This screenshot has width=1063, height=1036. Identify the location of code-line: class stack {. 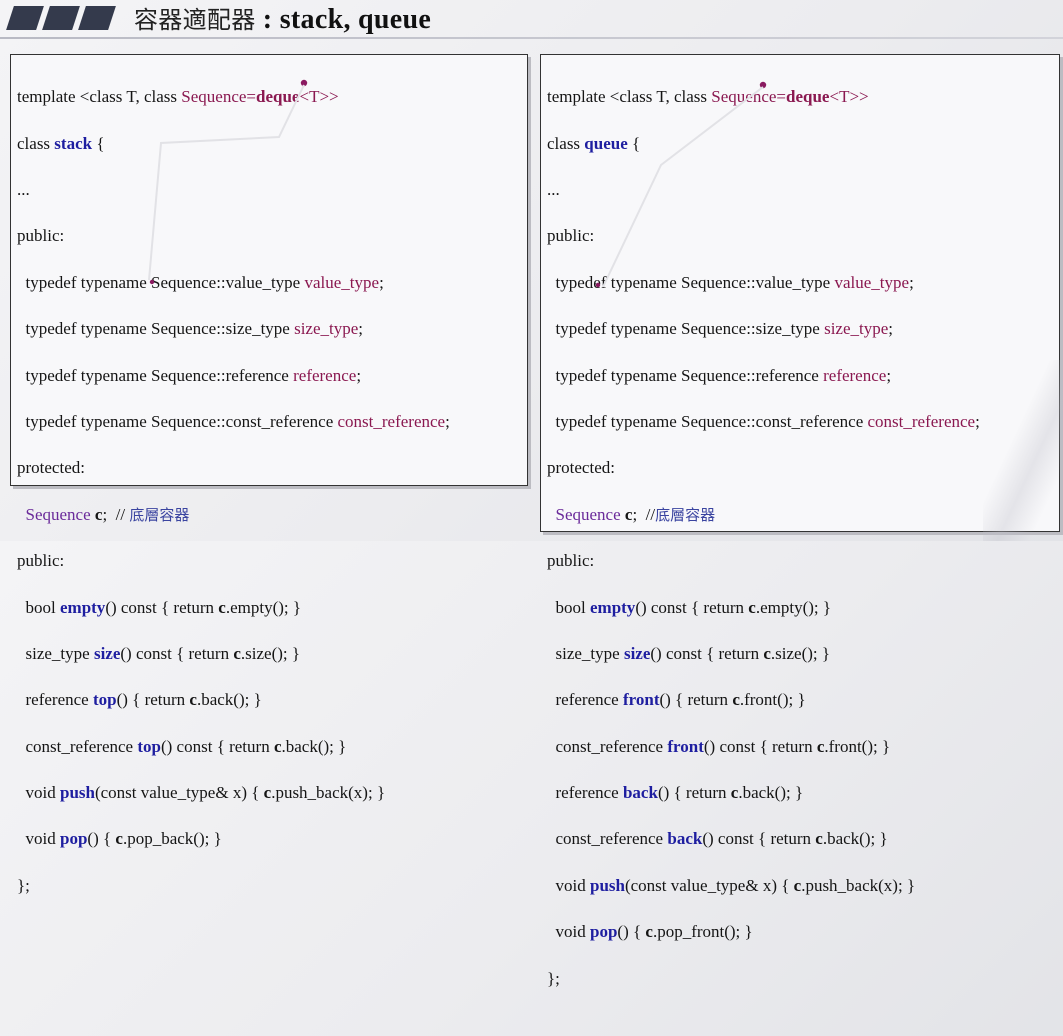
(61, 143).